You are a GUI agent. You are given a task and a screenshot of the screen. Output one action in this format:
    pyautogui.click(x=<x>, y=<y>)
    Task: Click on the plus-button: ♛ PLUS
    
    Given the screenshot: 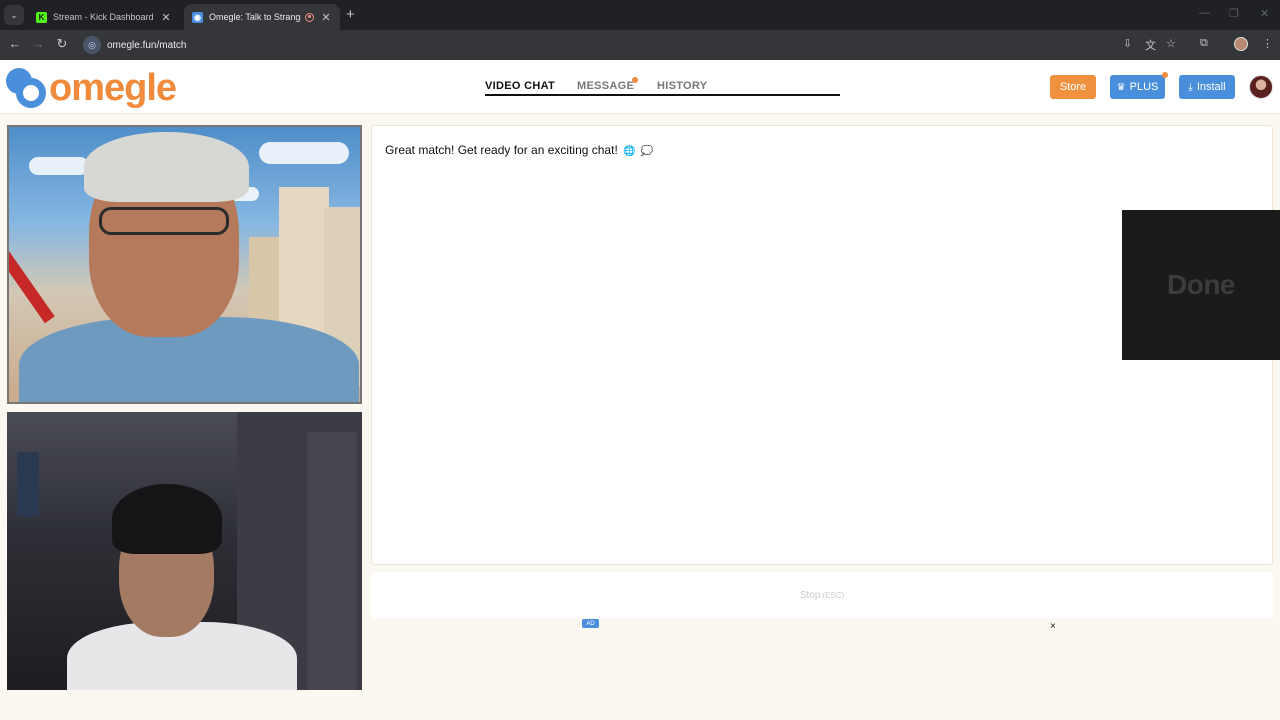 What is the action you would take?
    pyautogui.click(x=1137, y=87)
    